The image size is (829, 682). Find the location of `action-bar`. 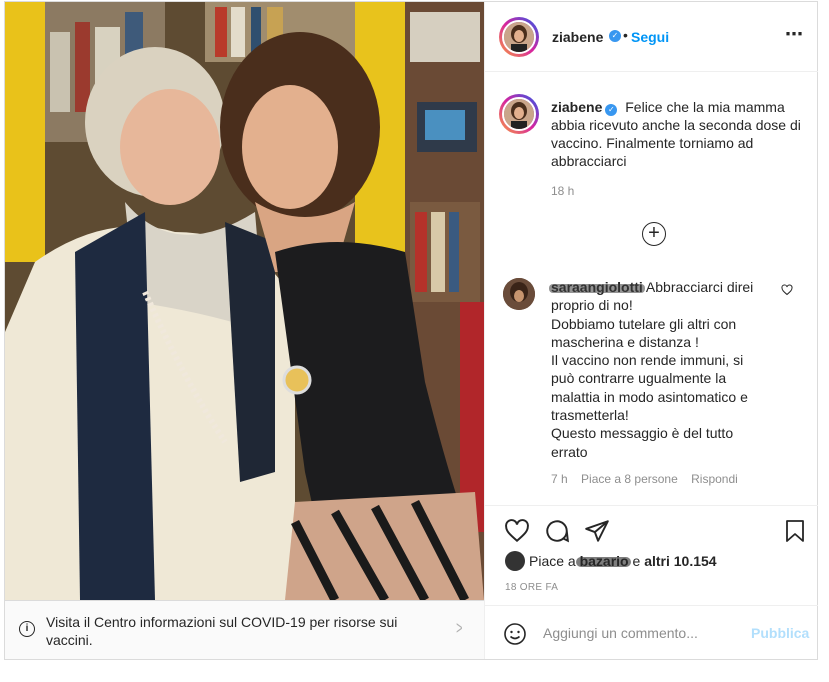

action-bar is located at coordinates (651, 530).